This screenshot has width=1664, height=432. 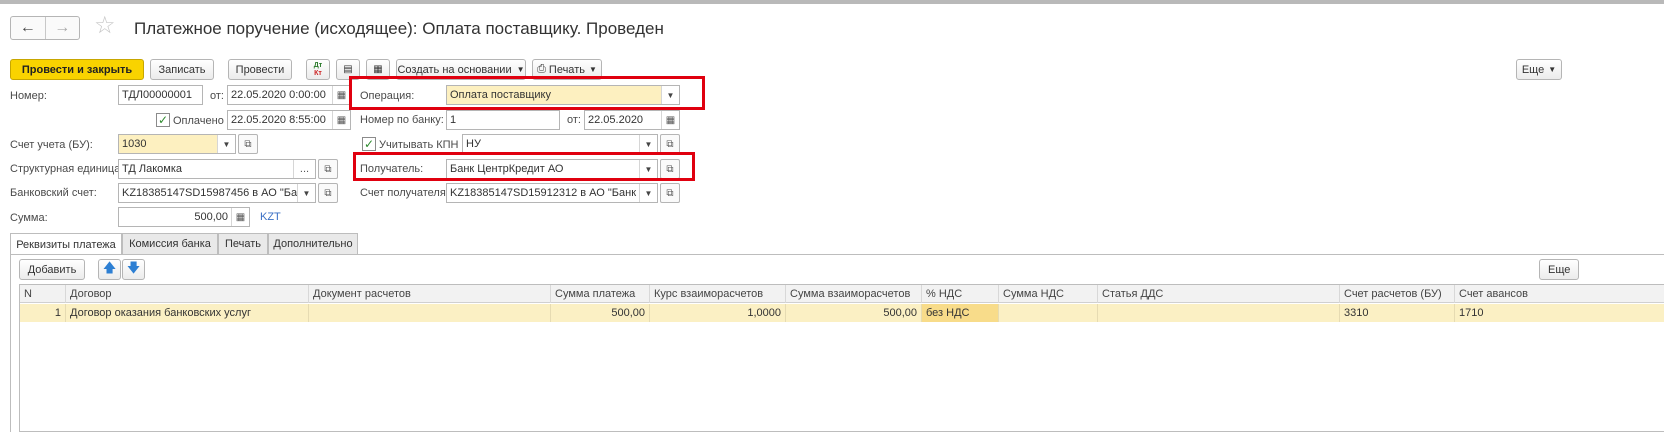 I want to click on bank-account-select: KZ18385147SD15987456 в АО "Банк ▼, so click(x=217, y=193).